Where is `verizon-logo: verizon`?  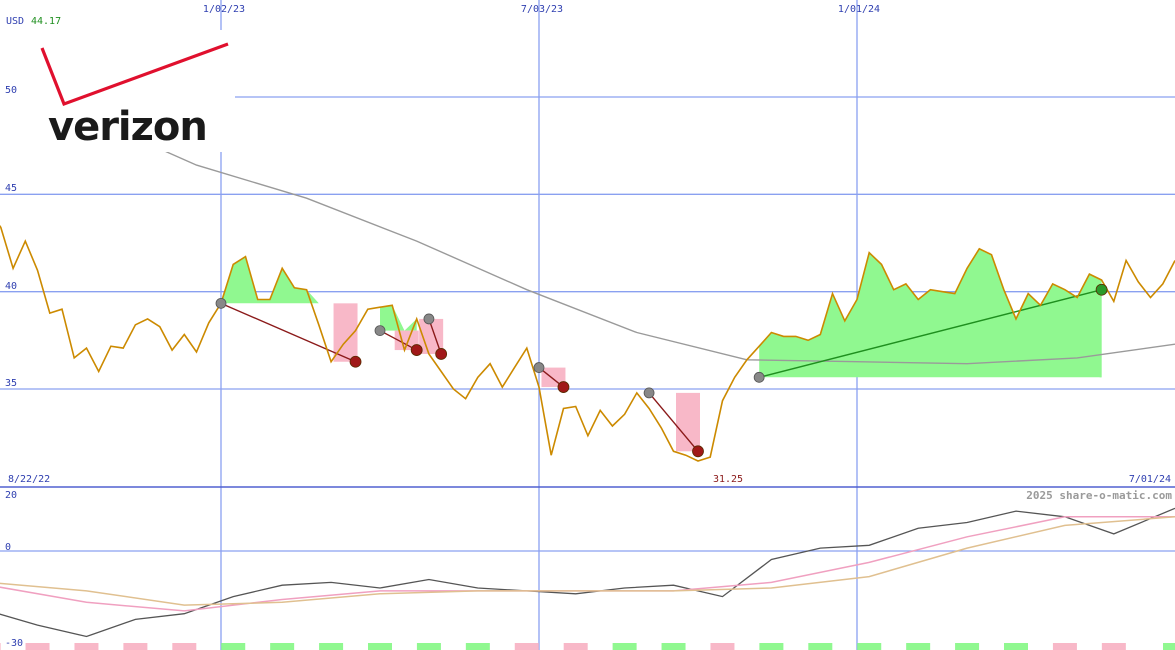
verizon-logo: verizon is located at coordinates (117, 91).